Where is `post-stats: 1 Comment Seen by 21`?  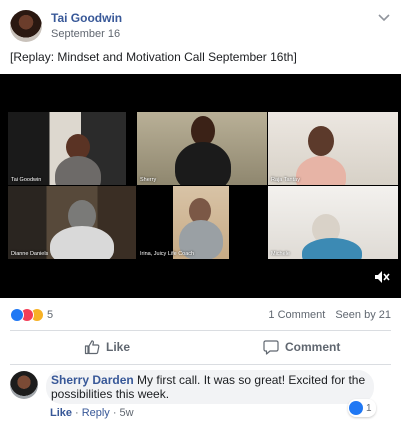 post-stats: 1 Comment Seen by 21 is located at coordinates (326, 315).